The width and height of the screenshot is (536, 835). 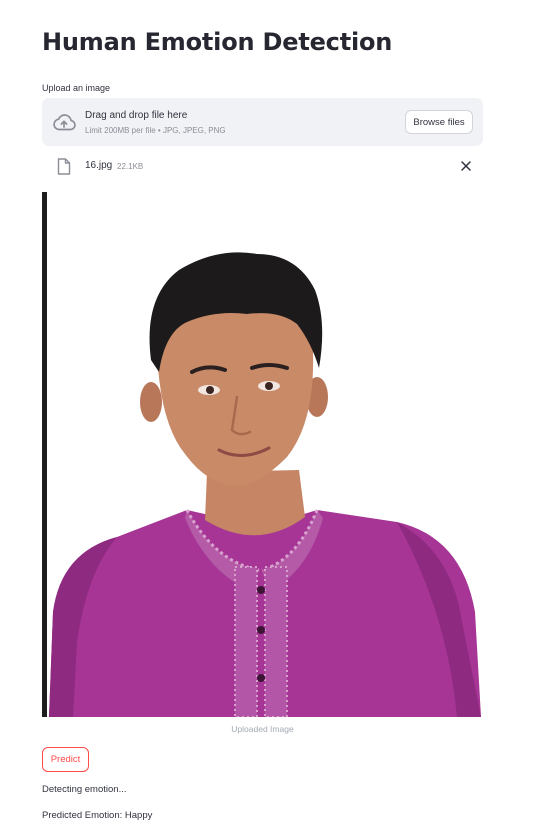 I want to click on file-size: 22.1KB, so click(x=130, y=166).